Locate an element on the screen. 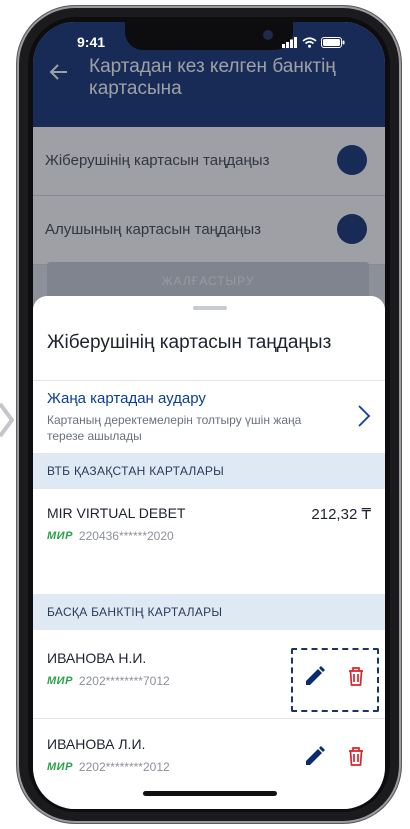  trash-icon is located at coordinates (356, 756).